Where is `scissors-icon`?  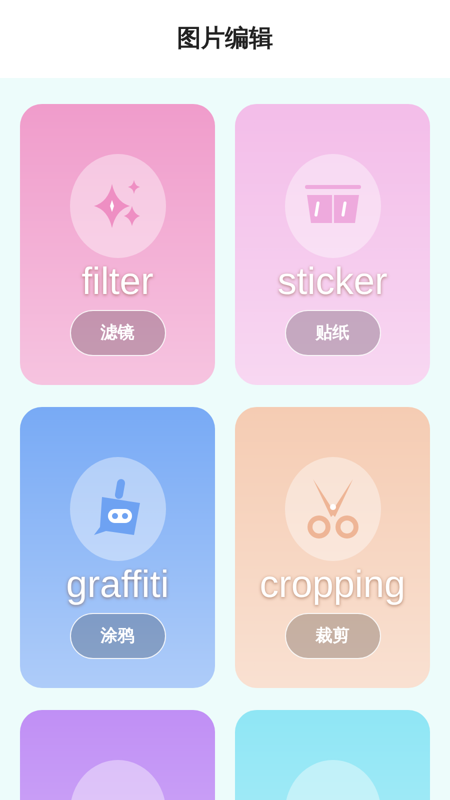 scissors-icon is located at coordinates (332, 509).